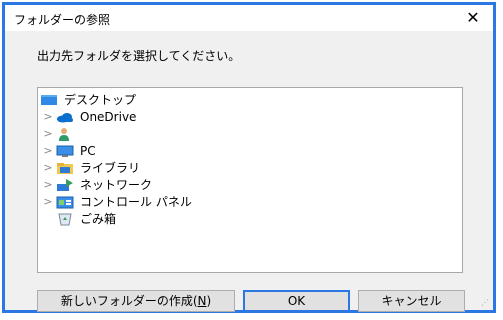 Image resolution: width=503 pixels, height=320 pixels. What do you see at coordinates (62, 20) in the screenshot?
I see `dialog-title: フォルダーの参照` at bounding box center [62, 20].